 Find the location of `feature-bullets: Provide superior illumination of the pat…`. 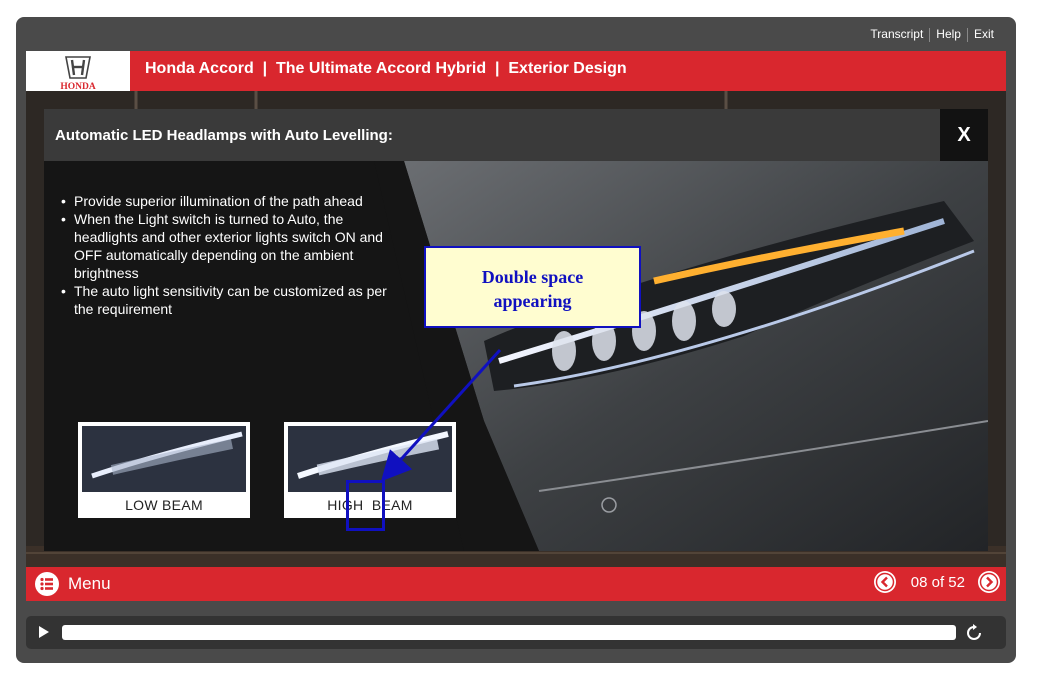

feature-bullets: Provide superior illumination of the pat… is located at coordinates (233, 255).